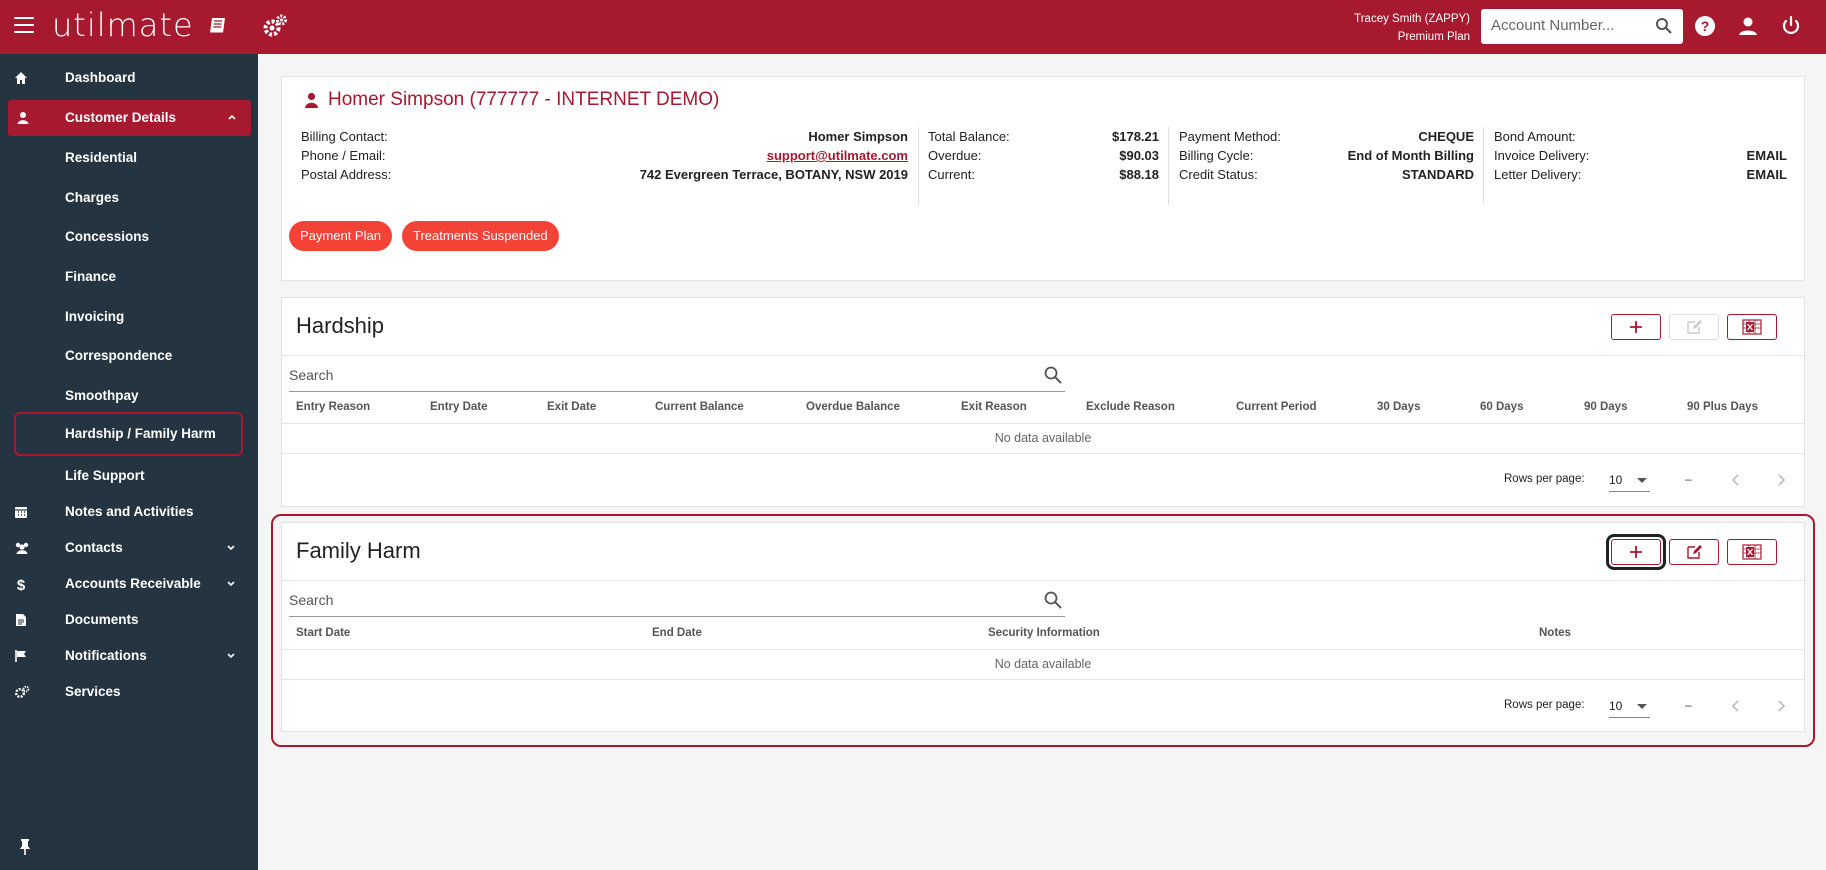  What do you see at coordinates (1748, 26) in the screenshot?
I see `account-icon` at bounding box center [1748, 26].